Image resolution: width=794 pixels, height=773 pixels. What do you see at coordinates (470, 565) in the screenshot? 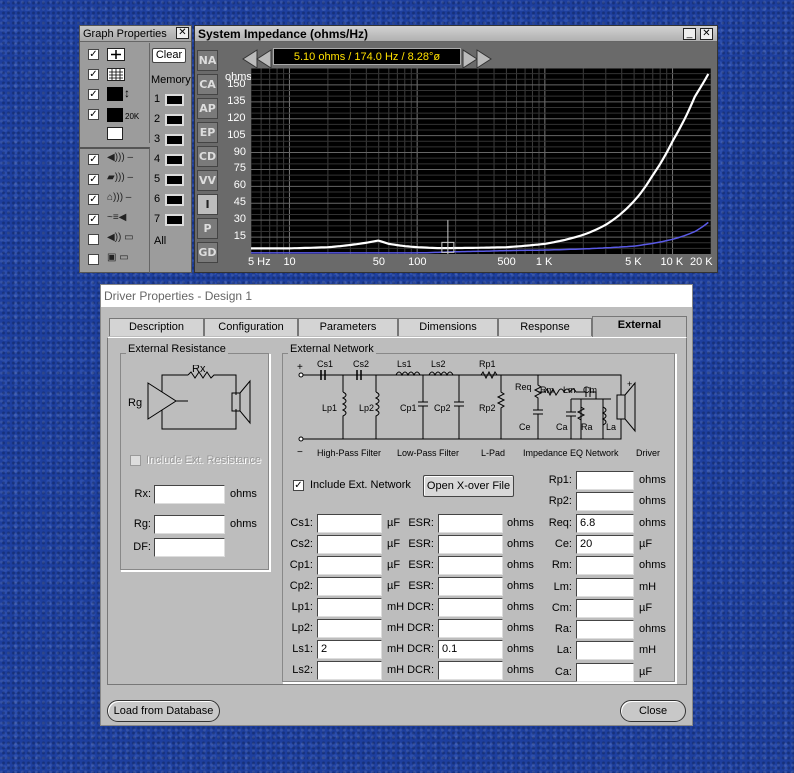
I see `cp1-esr-field` at bounding box center [470, 565].